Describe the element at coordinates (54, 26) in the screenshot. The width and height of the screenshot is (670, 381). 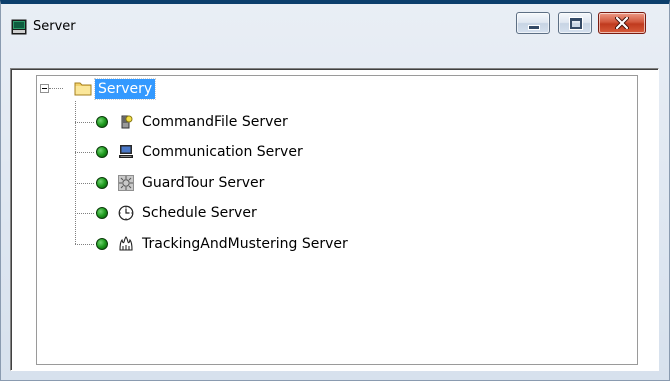
I see `window-title: Server` at that location.